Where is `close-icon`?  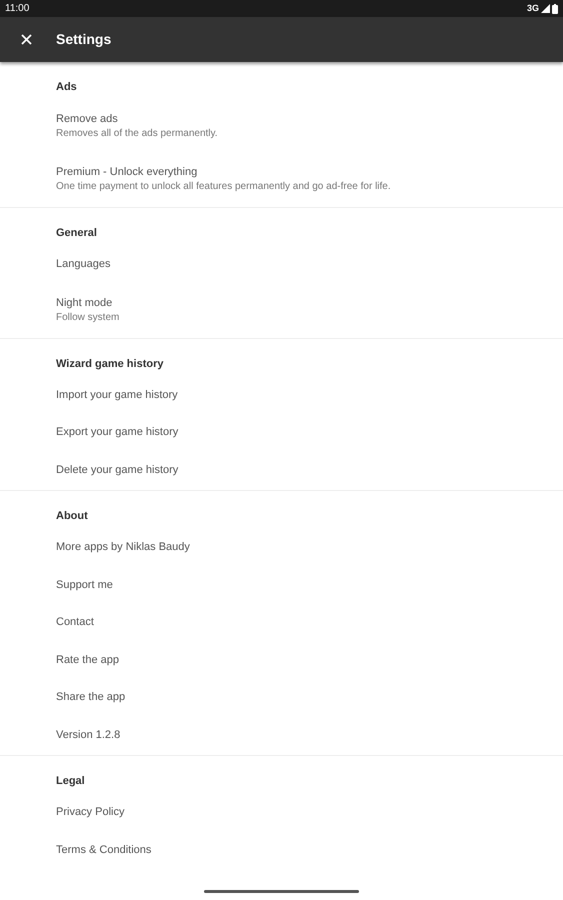
close-icon is located at coordinates (26, 39).